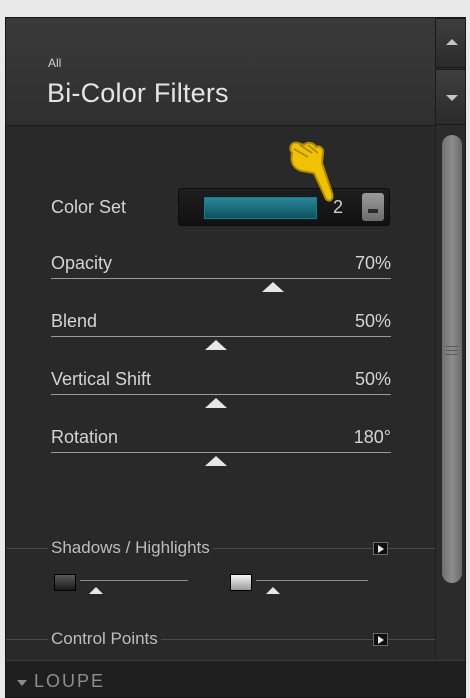 The image size is (470, 698). I want to click on dropdown-button, so click(373, 207).